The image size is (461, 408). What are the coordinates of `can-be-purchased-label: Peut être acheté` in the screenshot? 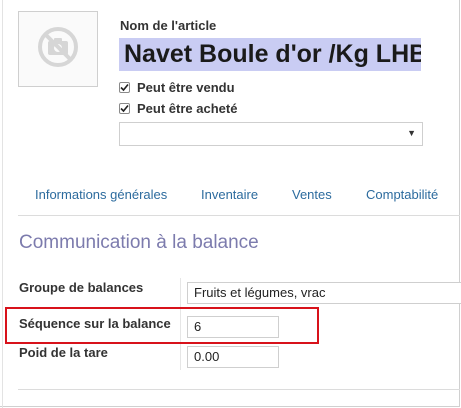 It's located at (187, 108).